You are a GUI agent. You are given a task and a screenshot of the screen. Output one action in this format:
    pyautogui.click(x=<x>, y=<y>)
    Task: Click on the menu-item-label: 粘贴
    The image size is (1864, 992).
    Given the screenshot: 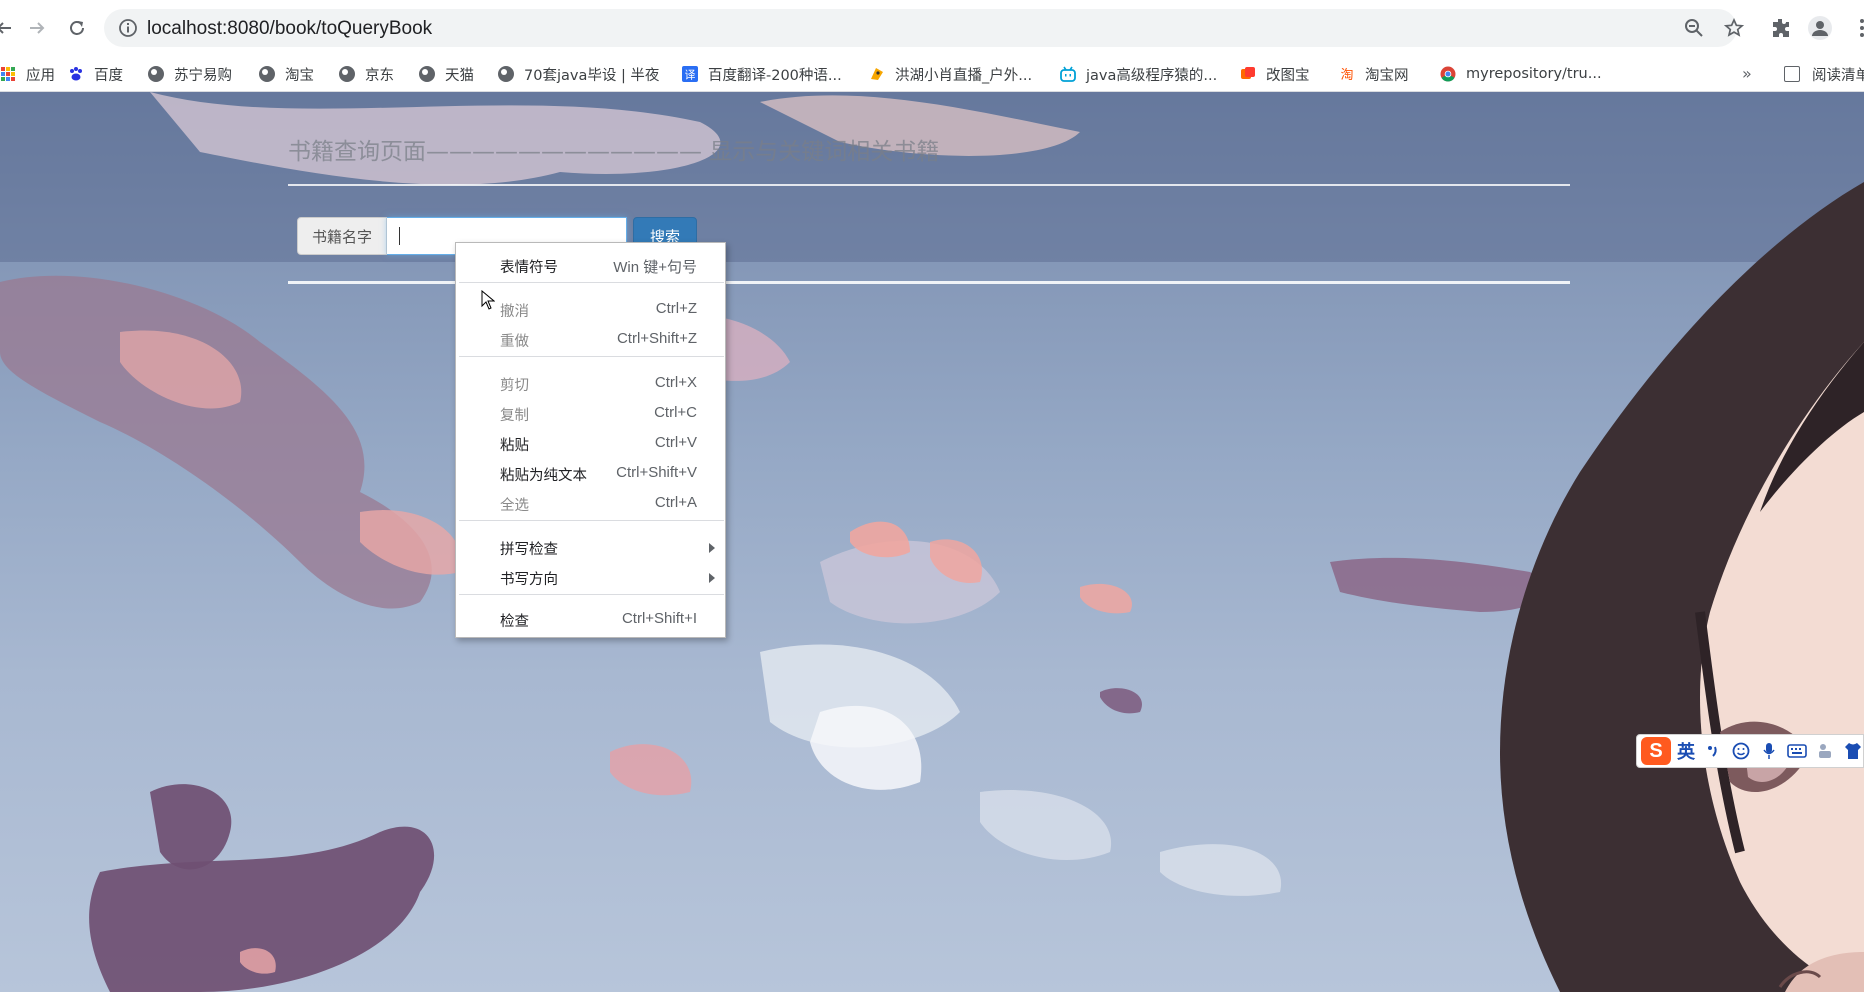 What is the action you would take?
    pyautogui.click(x=514, y=446)
    